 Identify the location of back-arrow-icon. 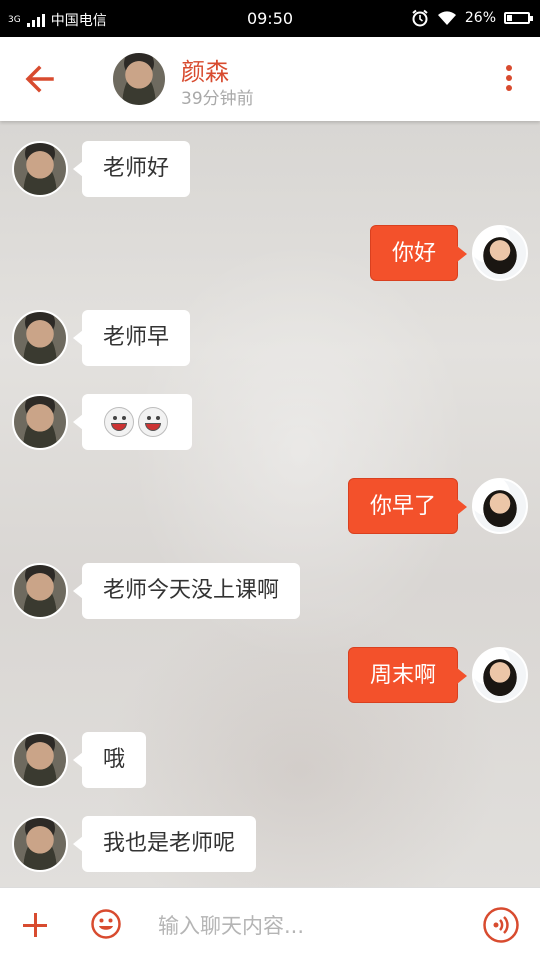
(42, 79).